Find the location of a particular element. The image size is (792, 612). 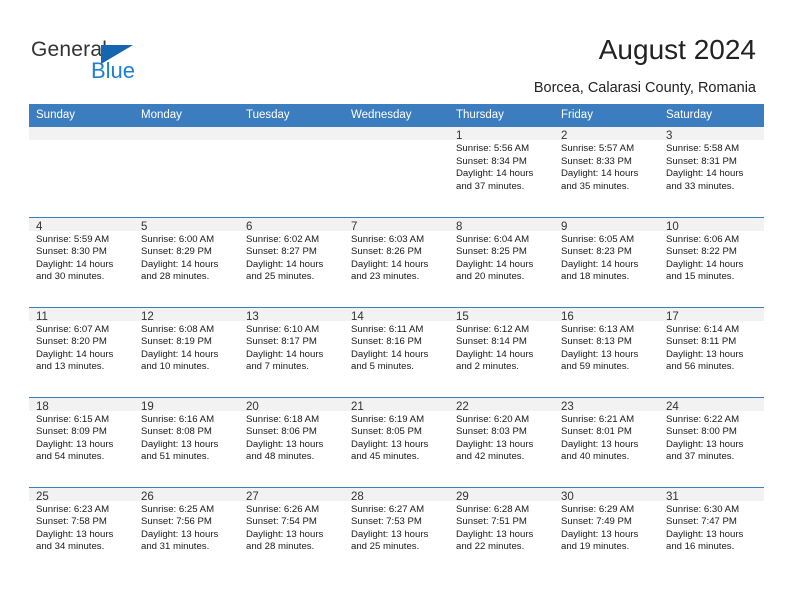

day-number: 31 is located at coordinates (711, 495).